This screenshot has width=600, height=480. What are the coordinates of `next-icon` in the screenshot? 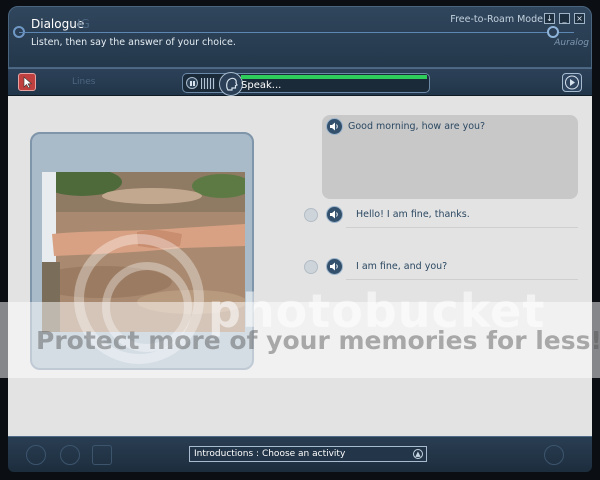 It's located at (572, 82).